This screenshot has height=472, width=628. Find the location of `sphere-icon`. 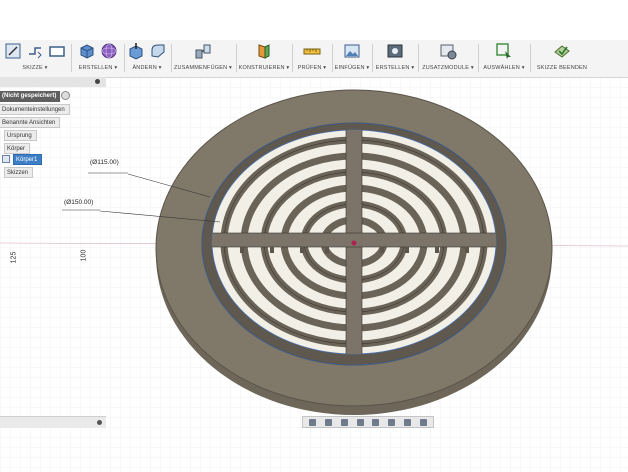

sphere-icon is located at coordinates (109, 51).